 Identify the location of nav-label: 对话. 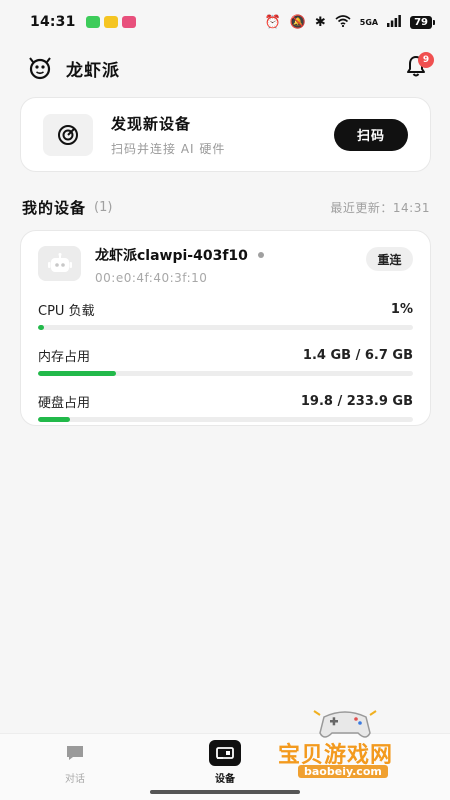
(75, 779).